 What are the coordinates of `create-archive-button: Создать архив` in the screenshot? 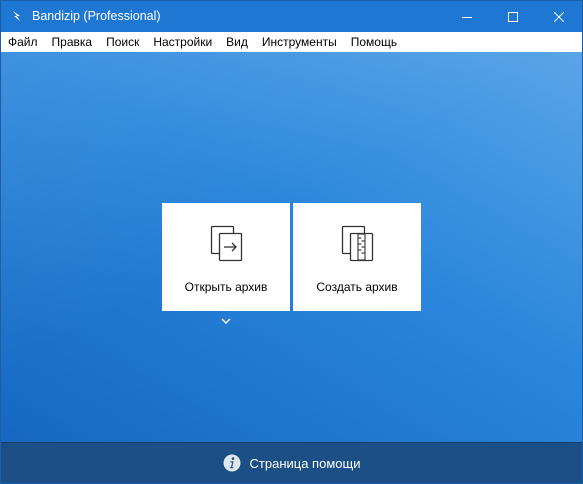 It's located at (357, 257).